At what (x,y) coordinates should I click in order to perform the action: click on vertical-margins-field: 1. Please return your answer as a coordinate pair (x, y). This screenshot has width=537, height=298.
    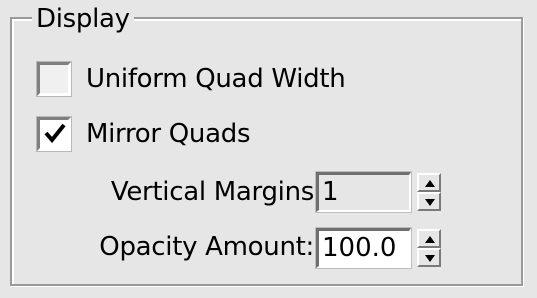
    Looking at the image, I should click on (363, 192).